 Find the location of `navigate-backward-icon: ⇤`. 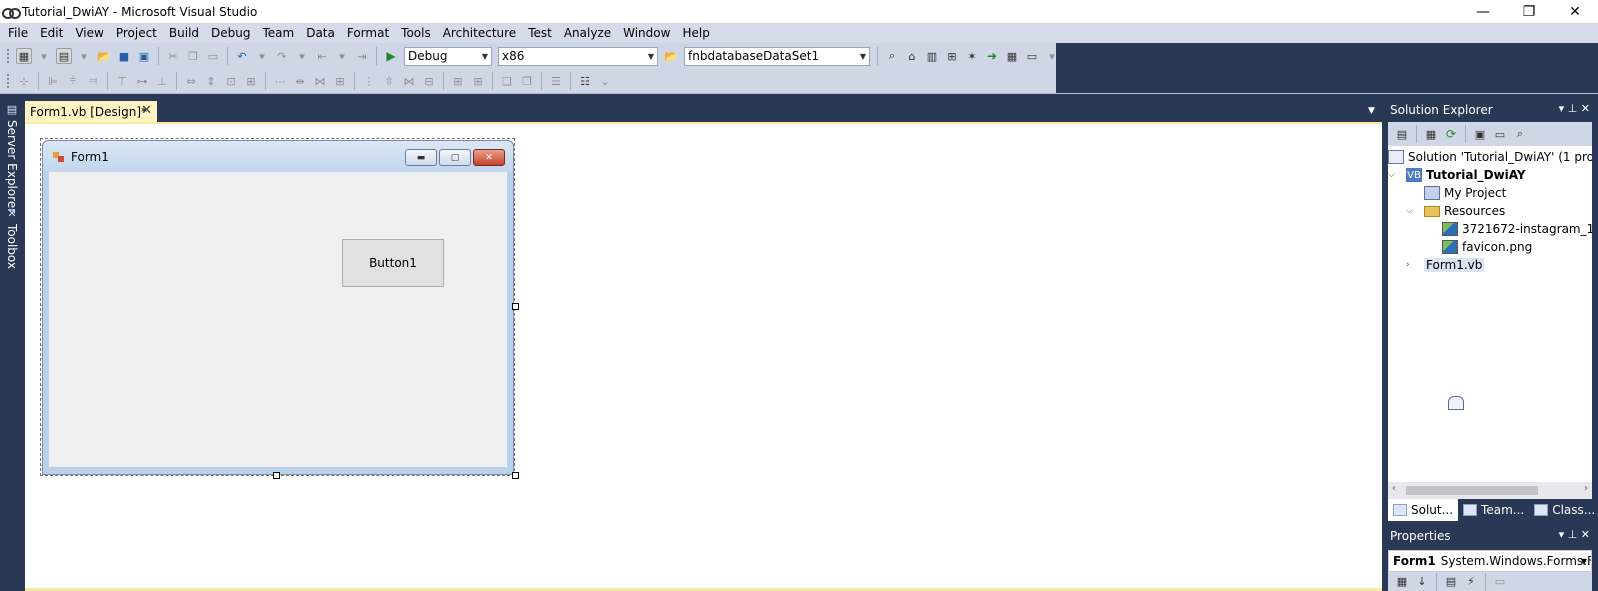

navigate-backward-icon: ⇤ is located at coordinates (322, 56).